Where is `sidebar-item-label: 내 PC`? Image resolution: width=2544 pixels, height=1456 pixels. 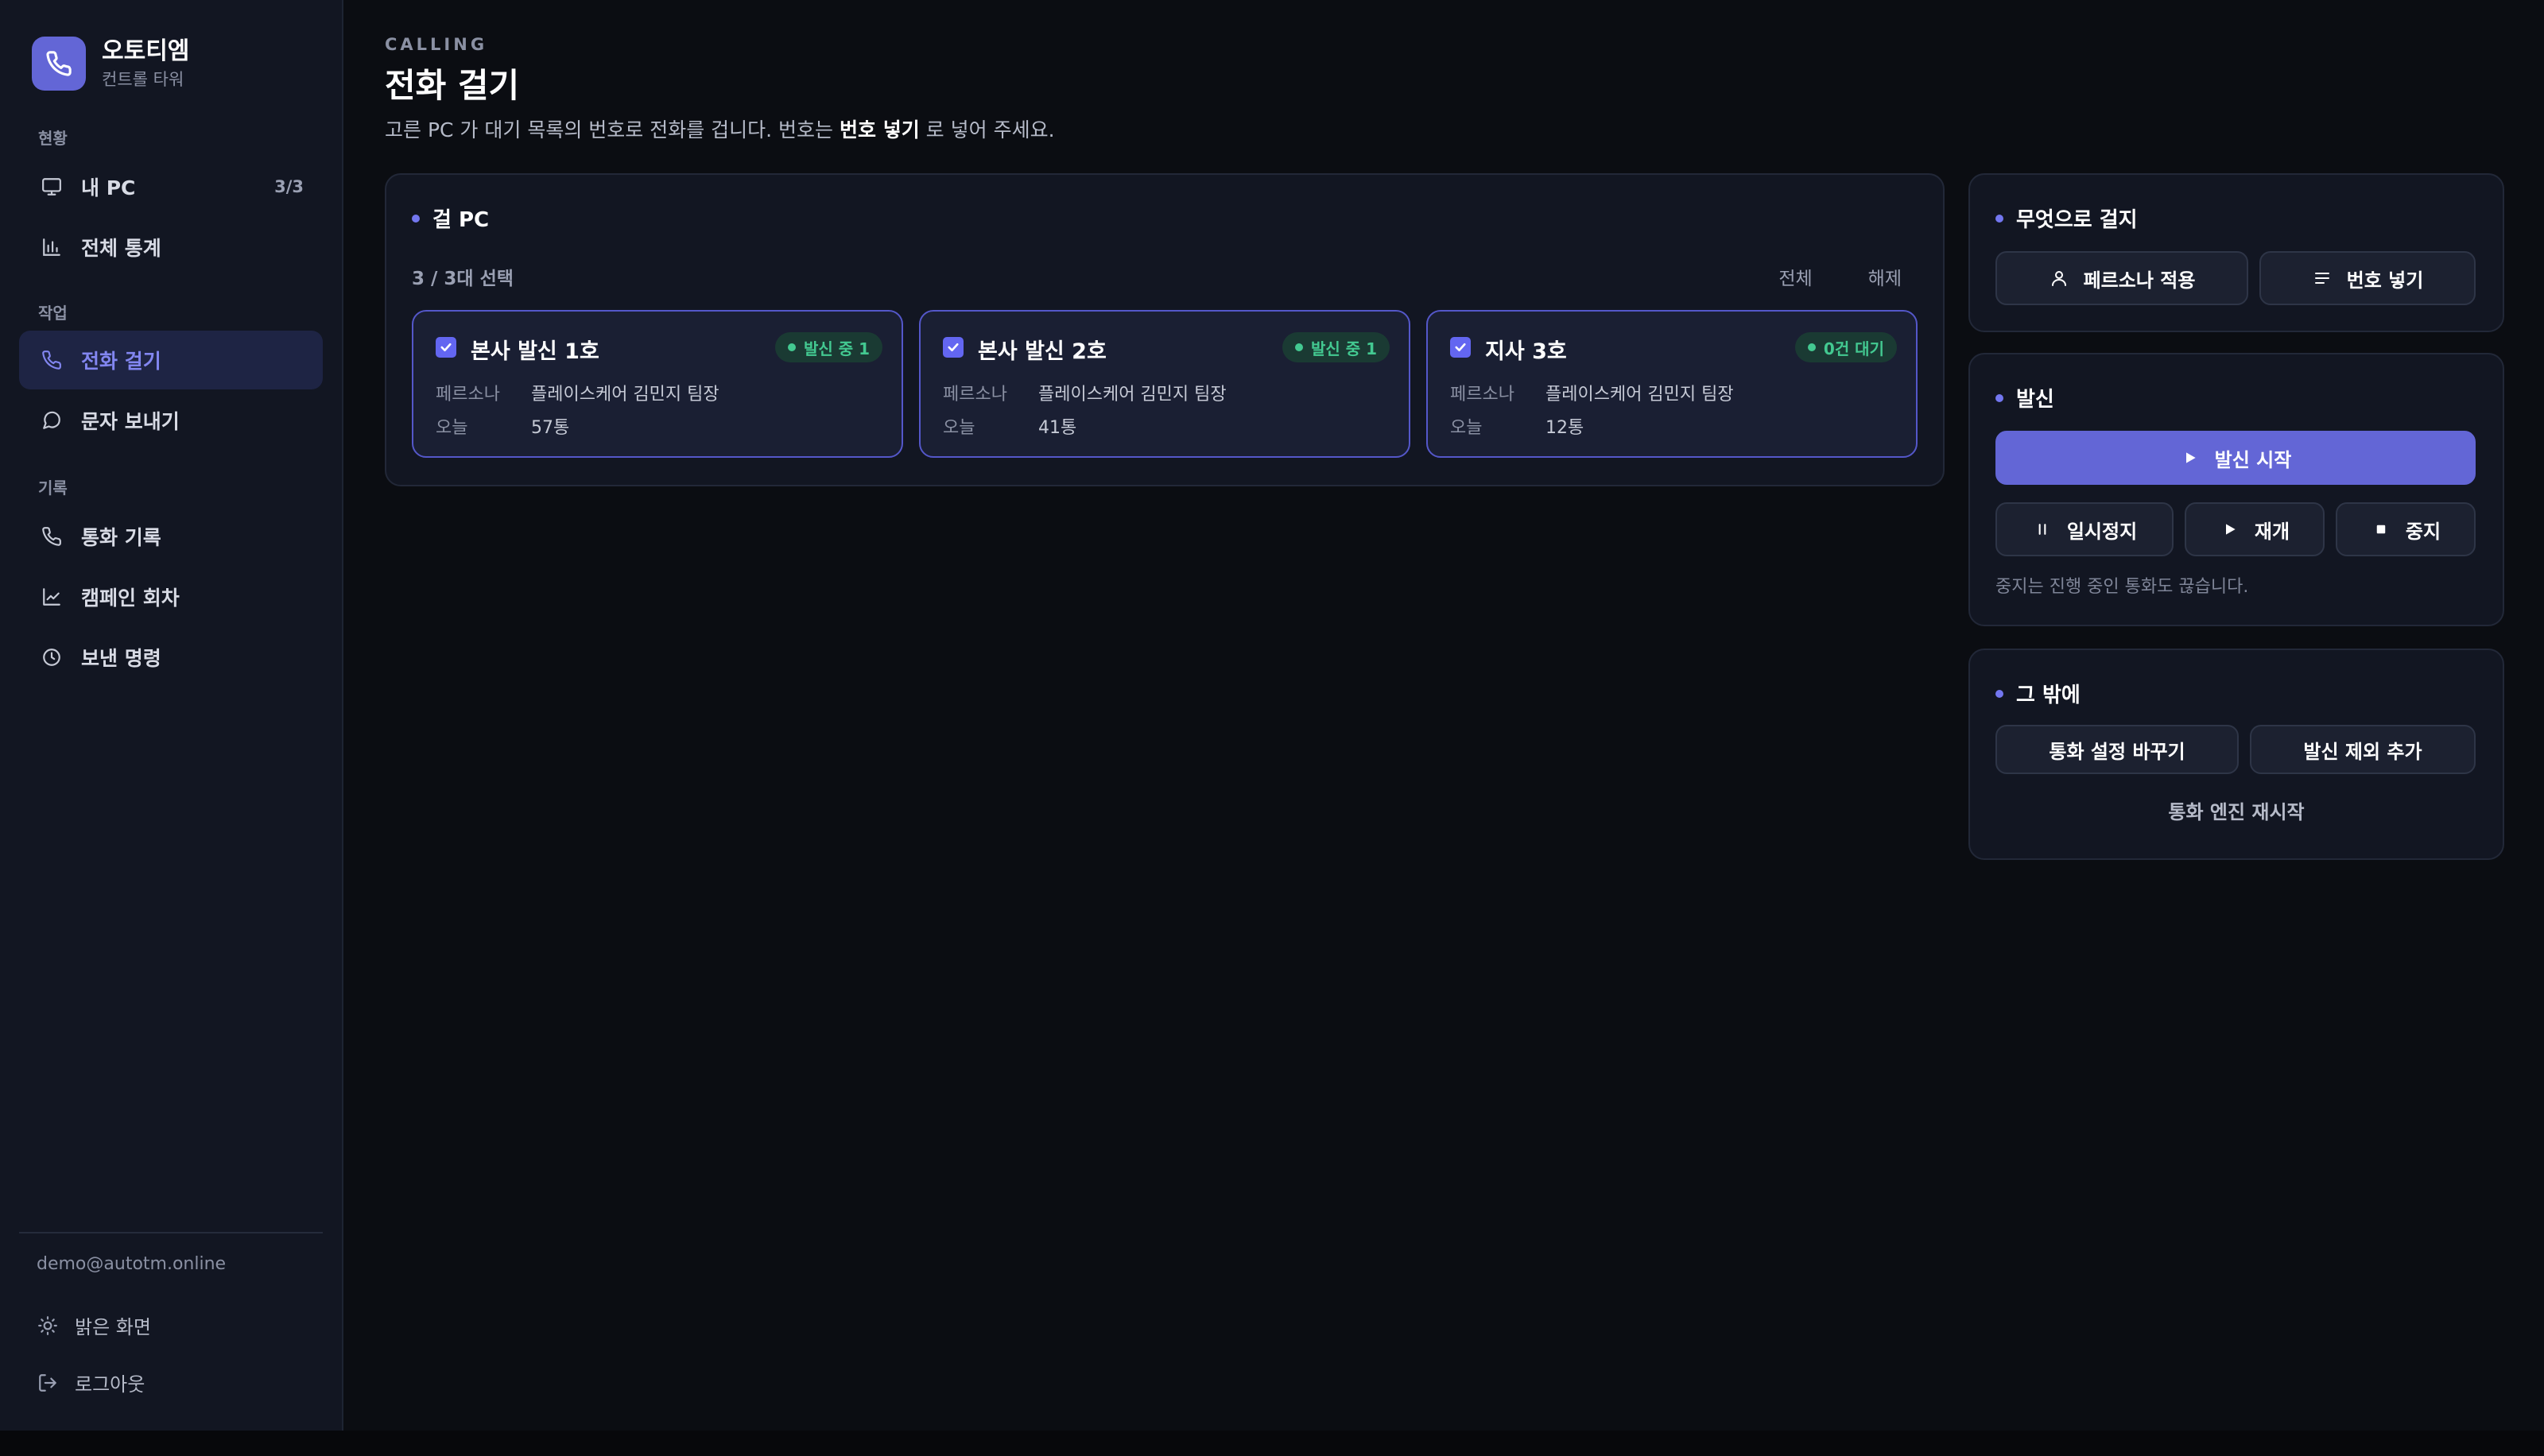
sidebar-item-label: 내 PC is located at coordinates (108, 187).